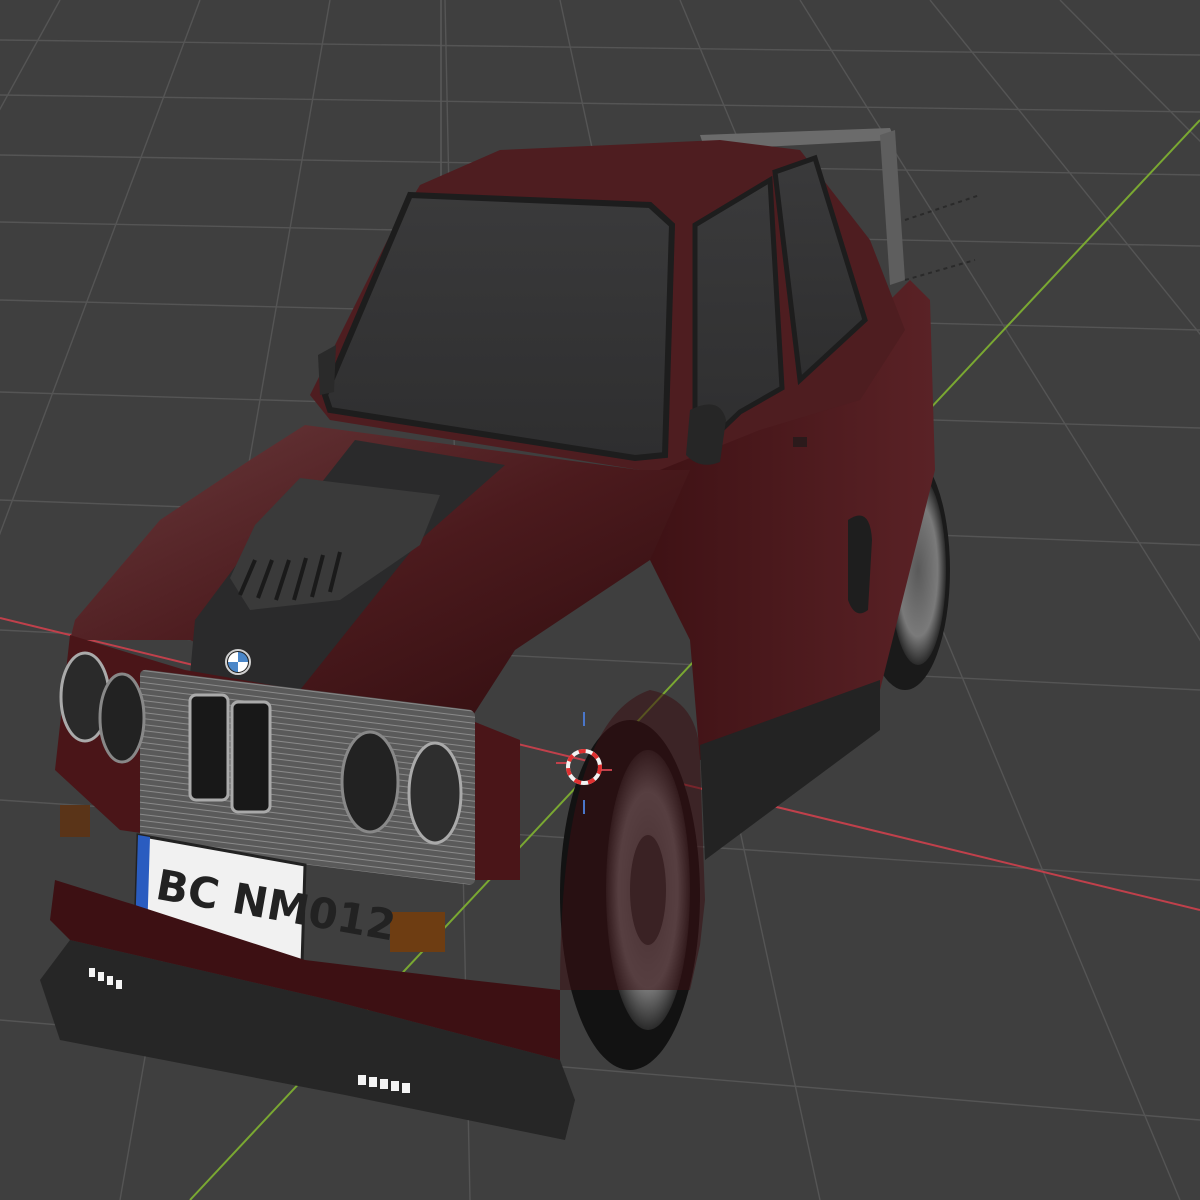  I want to click on right-mirror, so click(706, 434).